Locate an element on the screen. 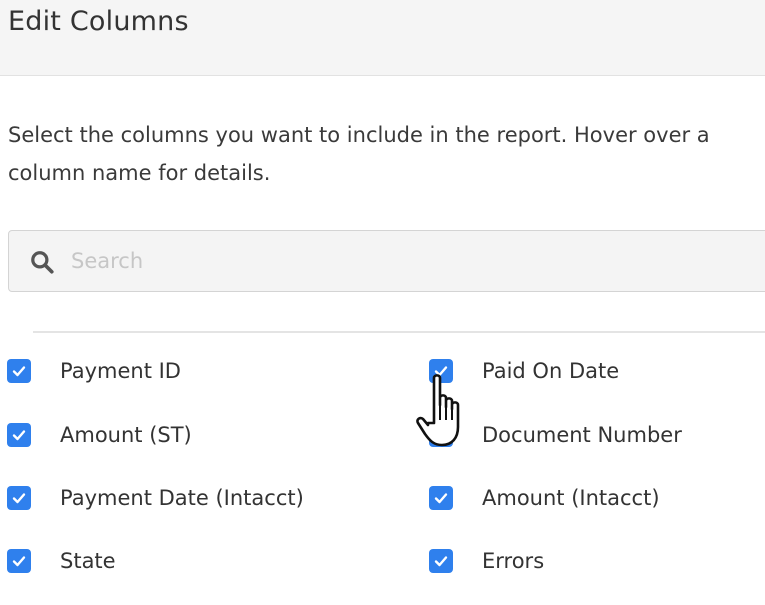  column-option-document-number: Document Number is located at coordinates (555, 435).